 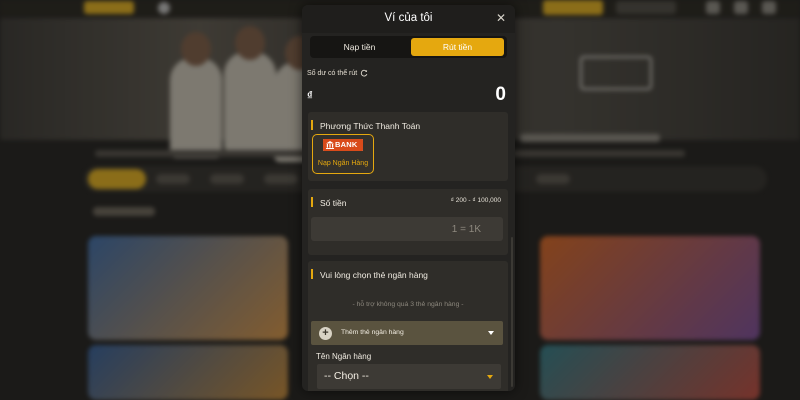 I want to click on bg-logo, so click(x=109, y=7).